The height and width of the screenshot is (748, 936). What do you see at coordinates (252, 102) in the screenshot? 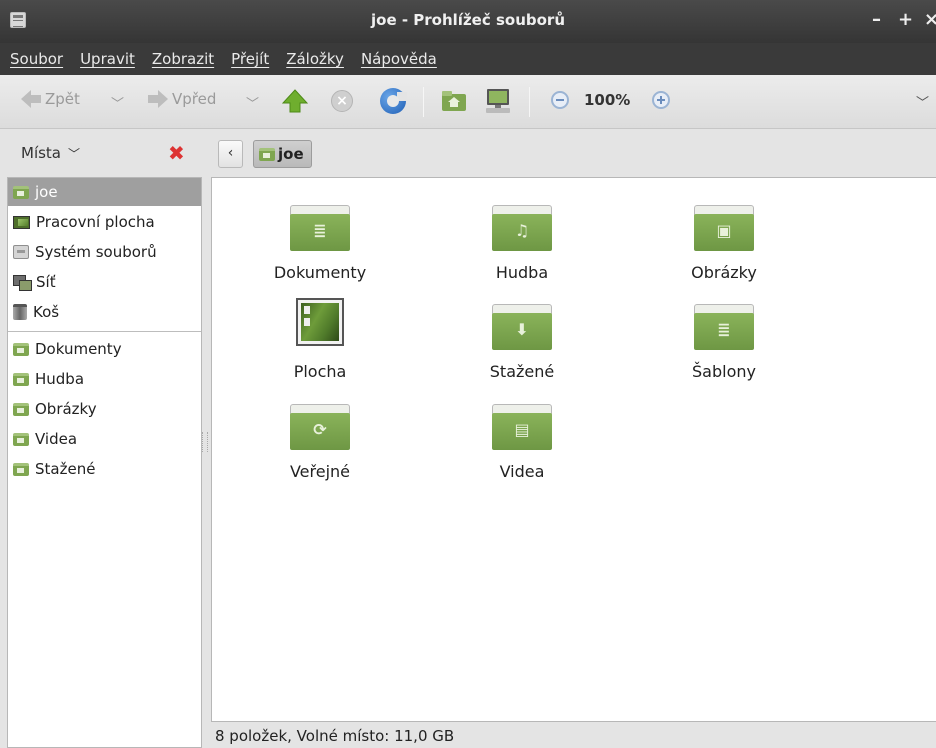
I see `forward-history-chevron-icon: ﹀` at bounding box center [252, 102].